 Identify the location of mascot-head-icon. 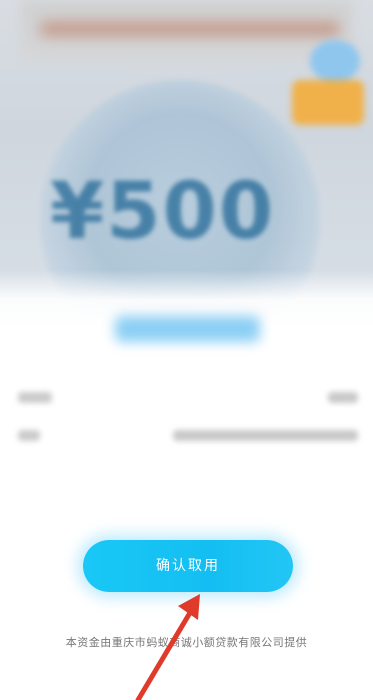
(335, 61).